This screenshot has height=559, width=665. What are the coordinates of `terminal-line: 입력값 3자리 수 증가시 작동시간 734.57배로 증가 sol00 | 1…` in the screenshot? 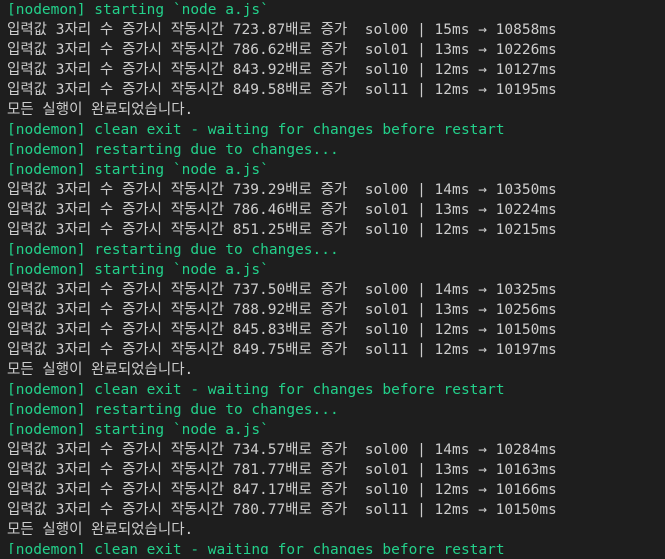 It's located at (282, 450).